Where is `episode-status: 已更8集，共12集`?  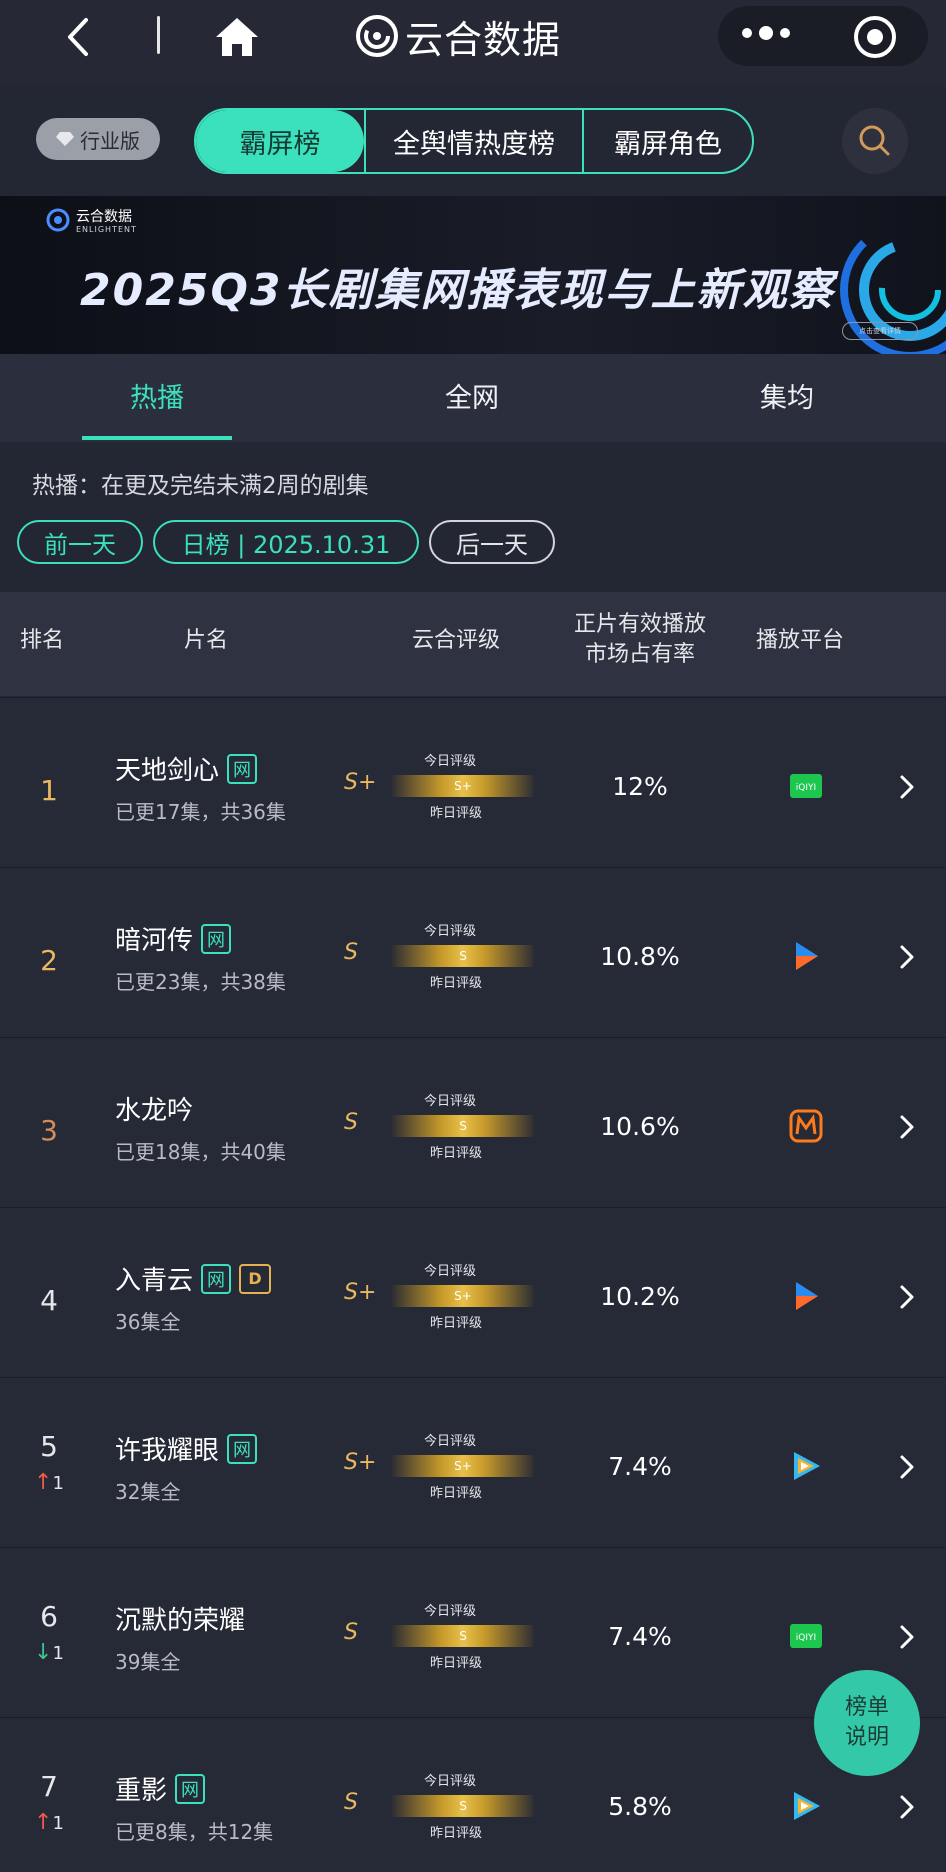 episode-status: 已更8集，共12集 is located at coordinates (194, 1832).